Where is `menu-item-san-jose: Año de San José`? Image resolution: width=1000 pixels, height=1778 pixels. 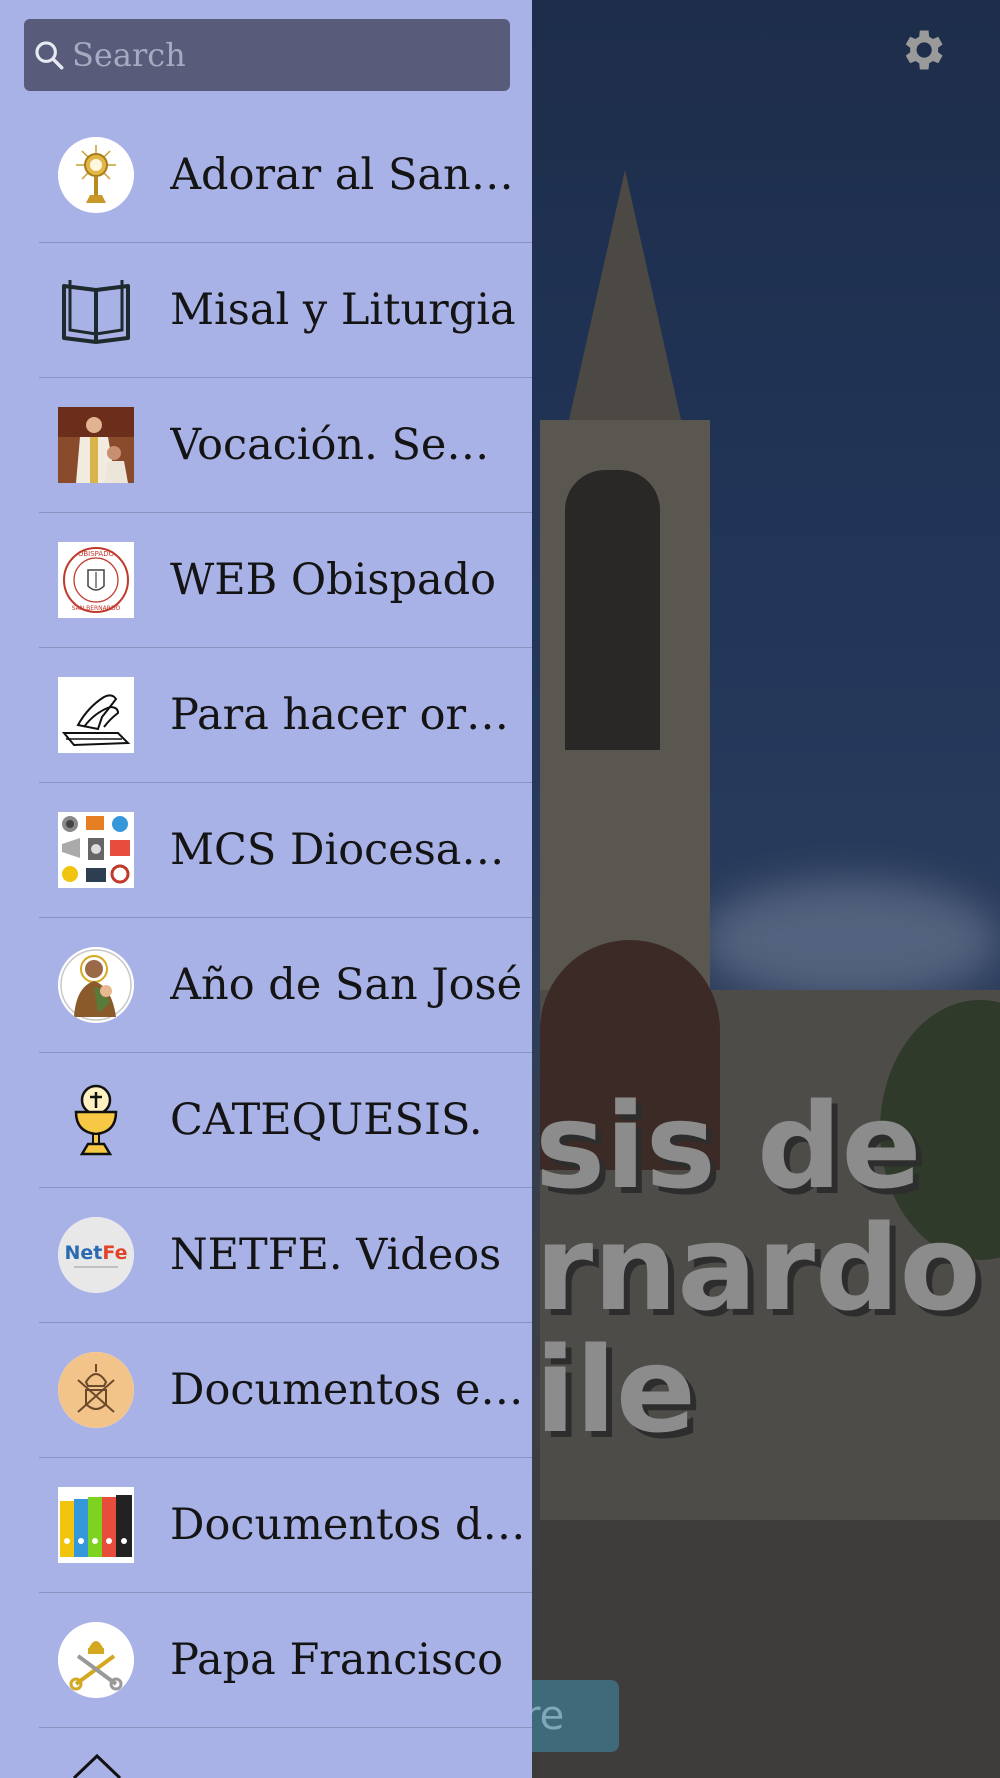 menu-item-san-jose: Año de San José is located at coordinates (285, 985).